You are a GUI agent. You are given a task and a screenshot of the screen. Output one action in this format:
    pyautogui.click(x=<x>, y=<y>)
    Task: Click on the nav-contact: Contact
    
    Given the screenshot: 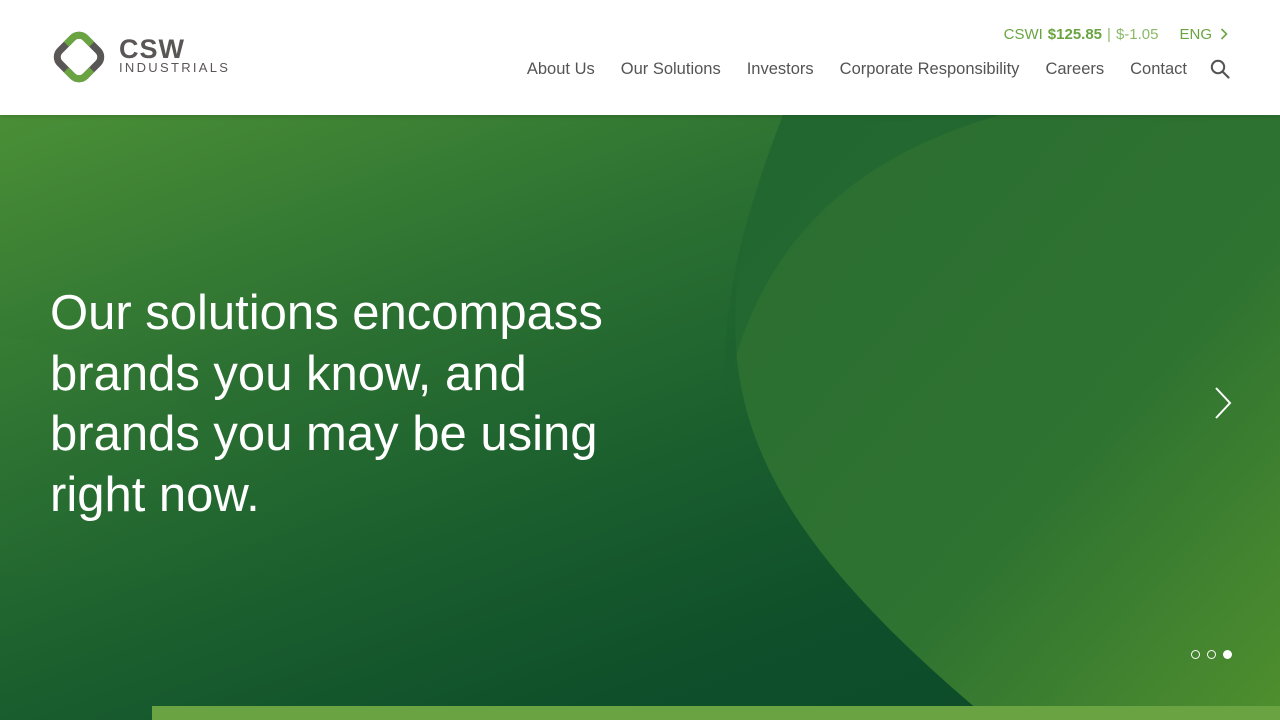 What is the action you would take?
    pyautogui.click(x=1158, y=69)
    